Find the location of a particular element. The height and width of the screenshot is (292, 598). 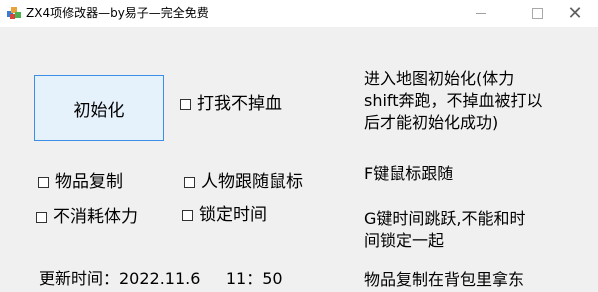

item-duplicate-checkbox: 物品复制 is located at coordinates (80, 182).